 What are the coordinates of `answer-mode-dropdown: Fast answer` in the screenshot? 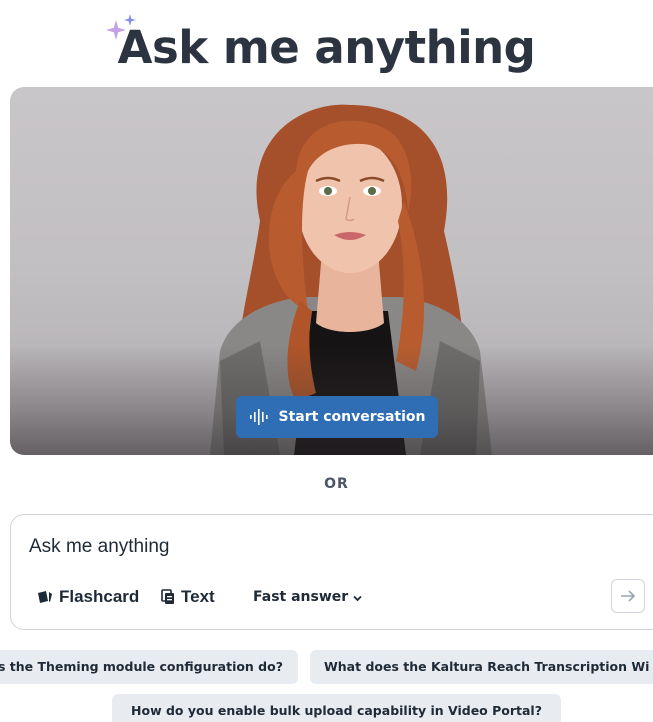 It's located at (310, 597).